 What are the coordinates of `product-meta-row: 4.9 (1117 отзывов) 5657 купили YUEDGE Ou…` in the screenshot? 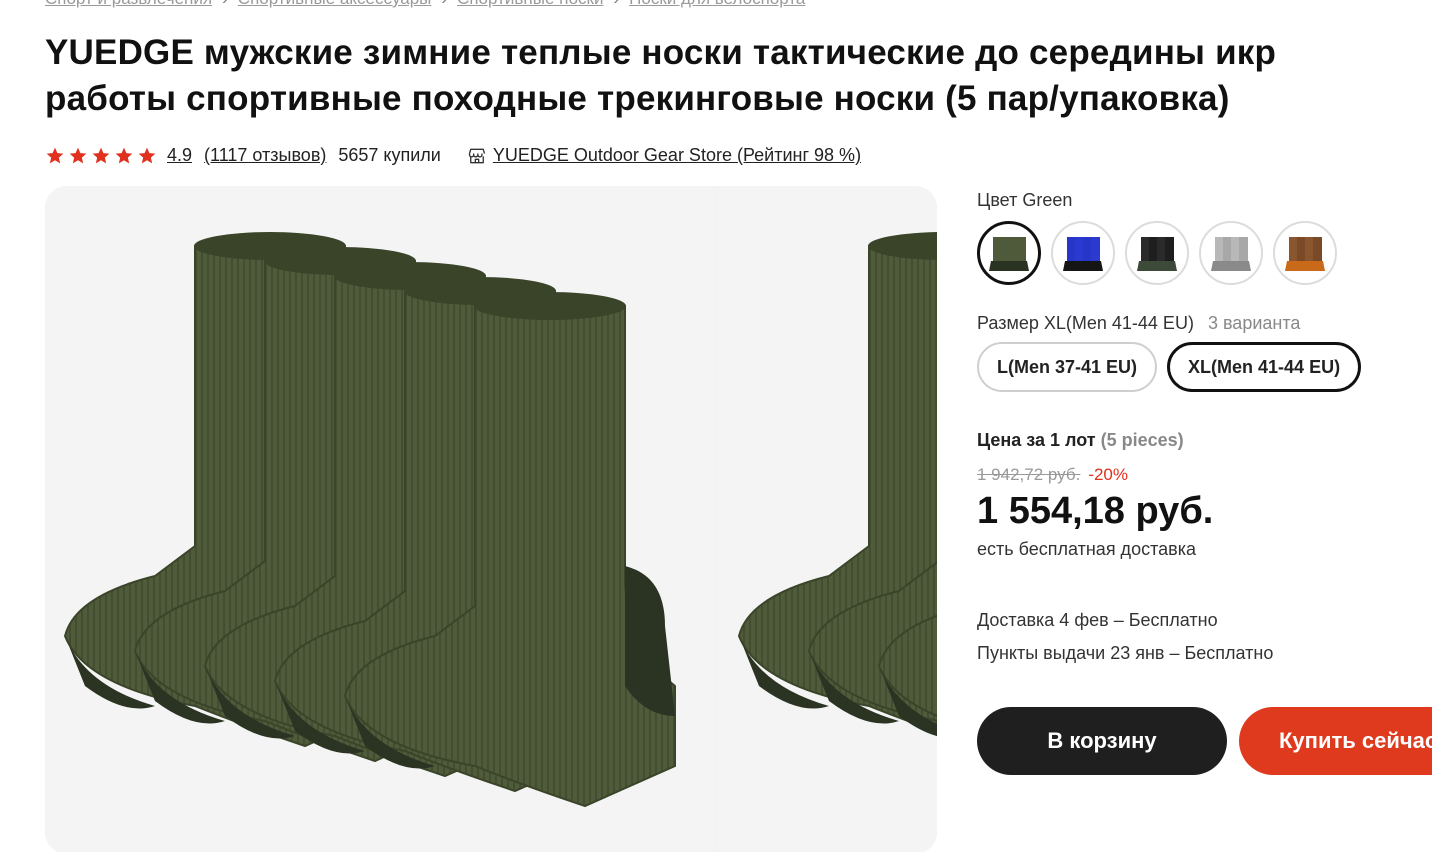 It's located at (453, 155).